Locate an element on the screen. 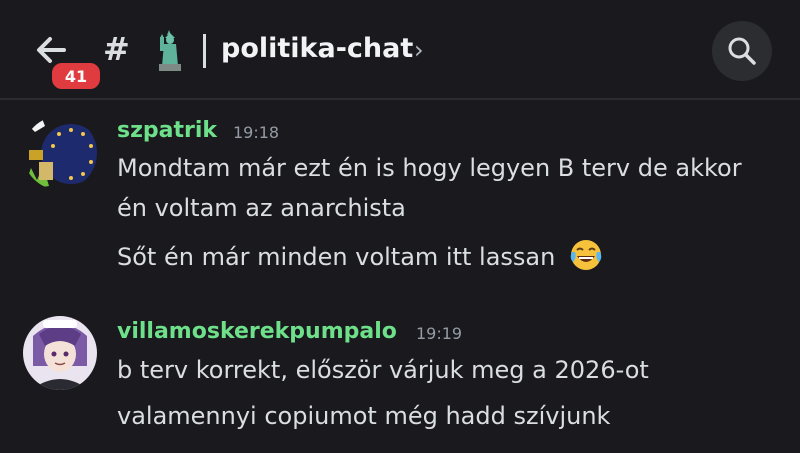 This screenshot has width=800, height=453. search-icon is located at coordinates (742, 51).